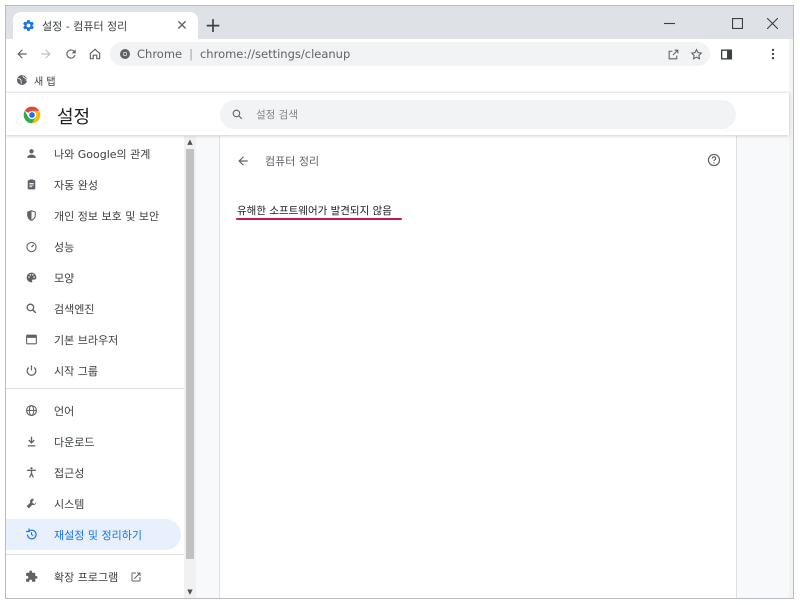 This screenshot has height=605, width=800. What do you see at coordinates (107, 216) in the screenshot?
I see `sidebar-item-label: 개인 정보 보호 및 보안` at bounding box center [107, 216].